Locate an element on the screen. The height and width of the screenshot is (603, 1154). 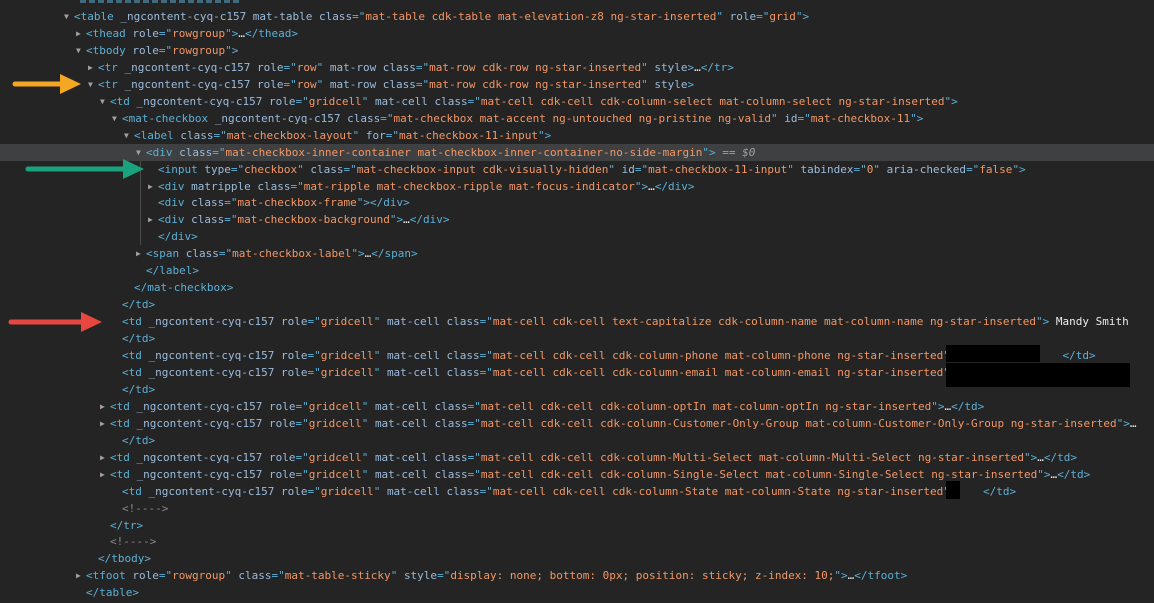
token-attr-value: mat-checkbox-input cdk-visually-hidden is located at coordinates (482, 169).